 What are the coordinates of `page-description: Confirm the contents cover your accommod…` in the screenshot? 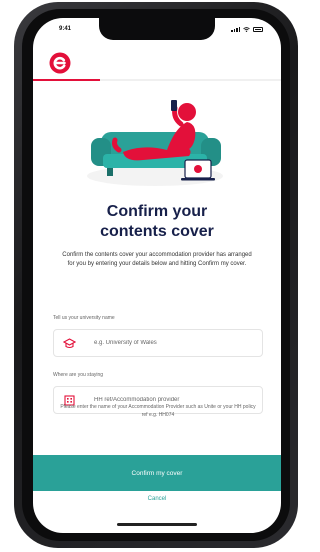 It's located at (157, 259).